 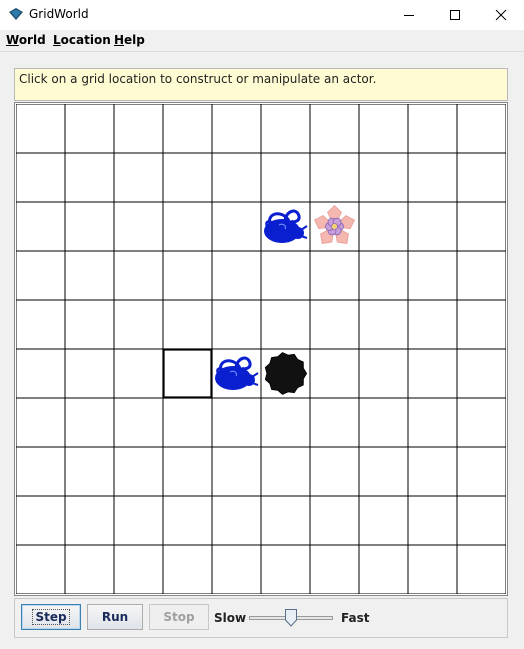 What do you see at coordinates (115, 617) in the screenshot?
I see `run-button: Run` at bounding box center [115, 617].